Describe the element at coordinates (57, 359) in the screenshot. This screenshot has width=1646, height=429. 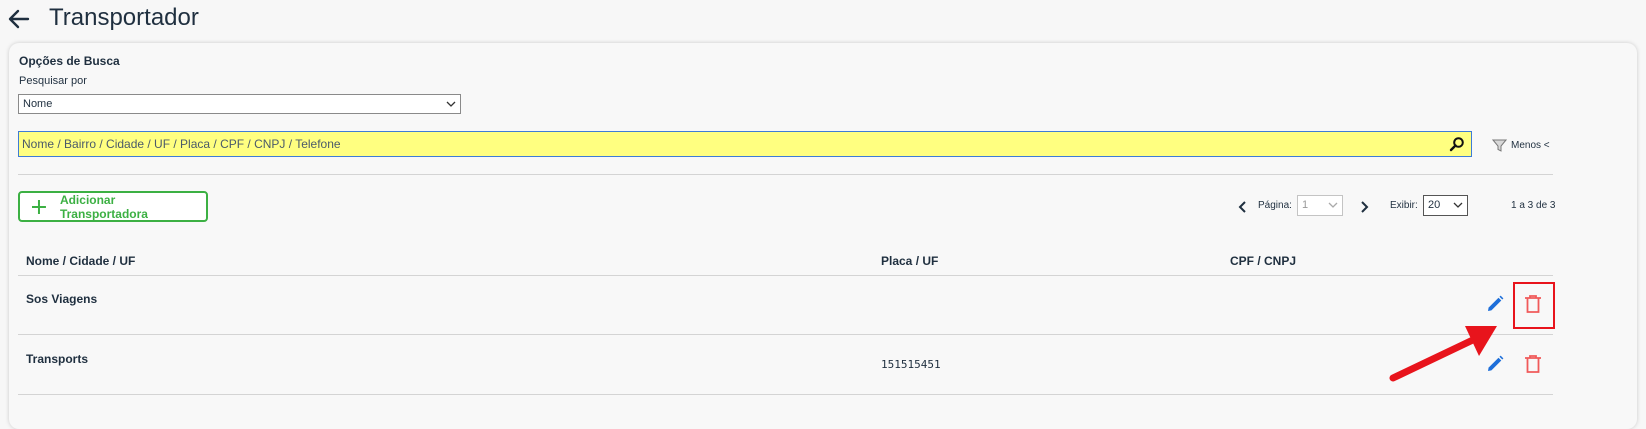
I see `row-name: Transports` at that location.